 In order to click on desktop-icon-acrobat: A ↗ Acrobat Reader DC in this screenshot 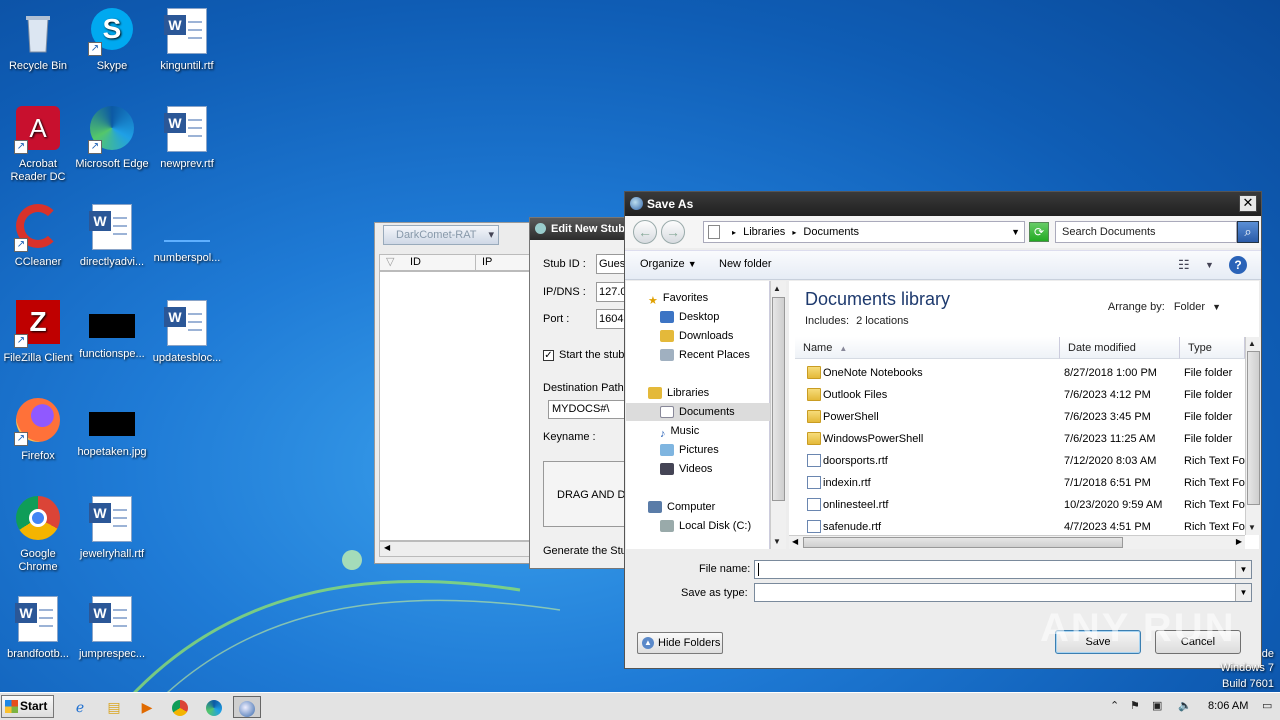, I will do `click(38, 145)`.